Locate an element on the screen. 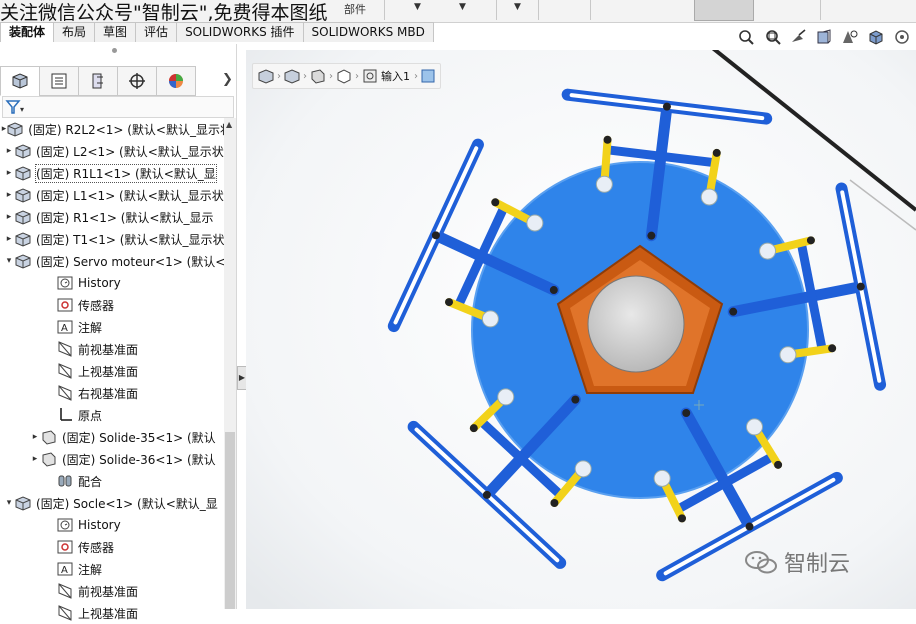  tree-item: ▸ (固定) Solide-35<1> (默认 is located at coordinates (116, 437).